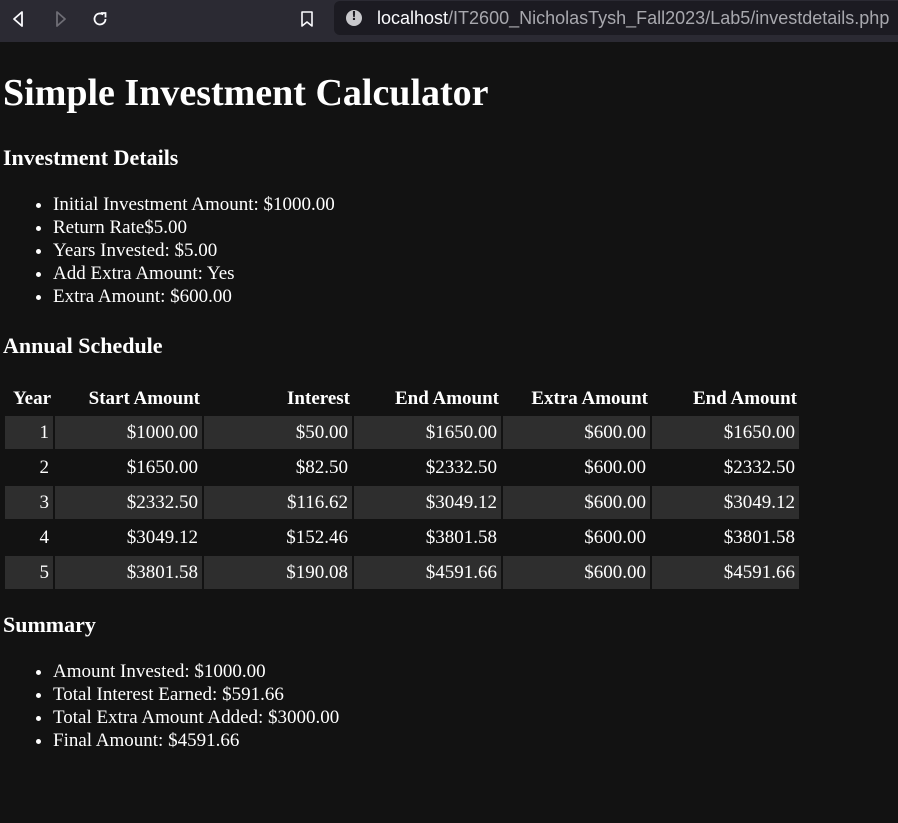 The width and height of the screenshot is (898, 823). Describe the element at coordinates (128, 432) in the screenshot. I see `table-cell: $1000.00` at that location.